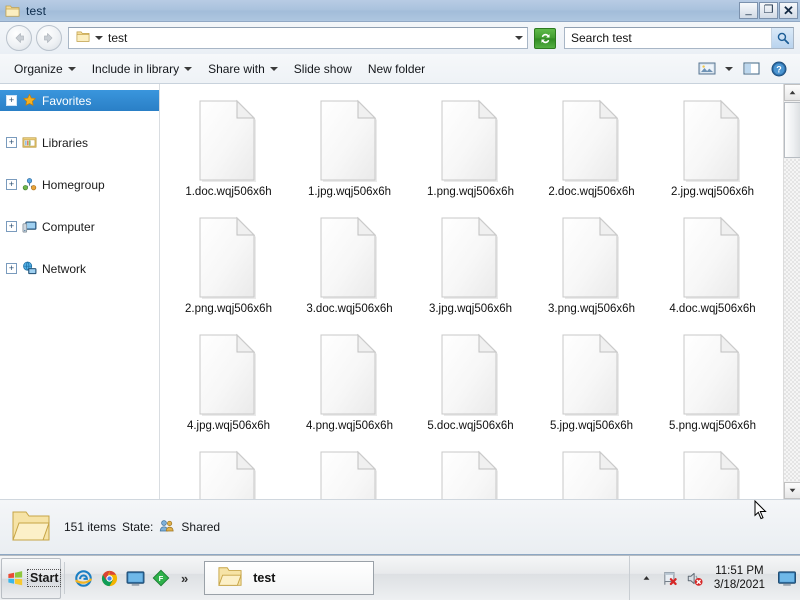  Describe the element at coordinates (29, 100) in the screenshot. I see `star-icon` at that location.